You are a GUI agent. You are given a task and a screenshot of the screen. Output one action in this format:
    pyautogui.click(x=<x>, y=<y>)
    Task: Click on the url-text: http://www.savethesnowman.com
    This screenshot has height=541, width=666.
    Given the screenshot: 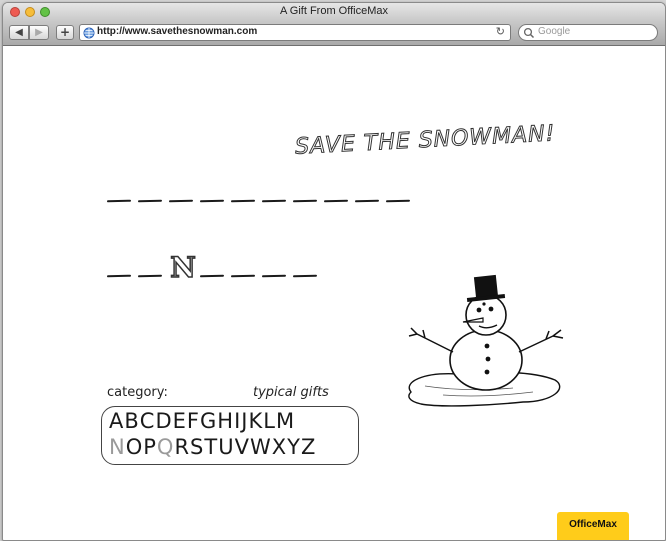 What is the action you would take?
    pyautogui.click(x=177, y=31)
    